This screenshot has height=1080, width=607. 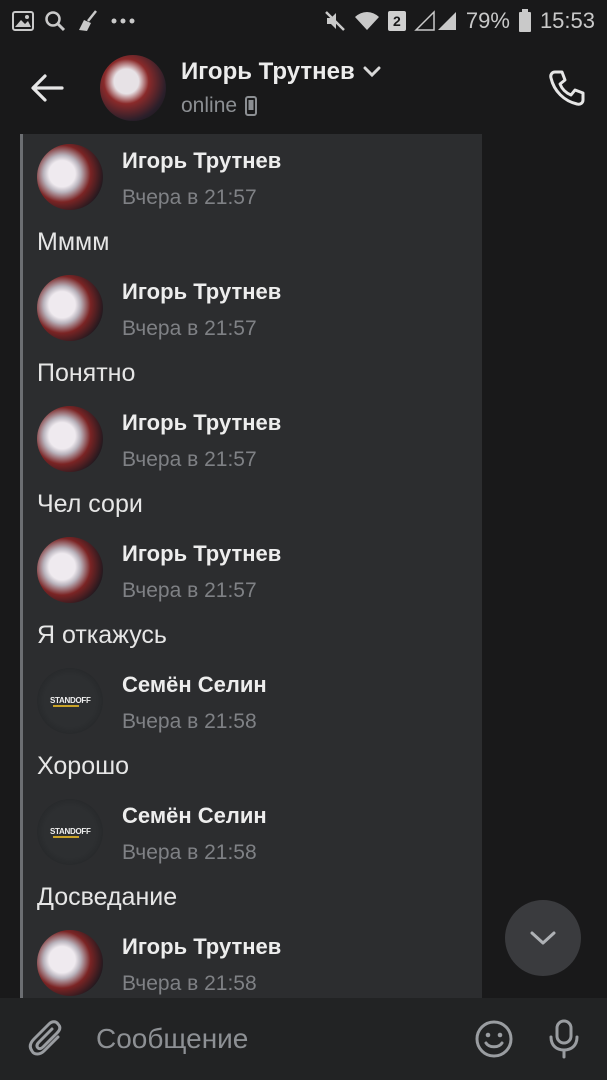 What do you see at coordinates (303, 21) in the screenshot?
I see `status-bar: 2 79% 15:53` at bounding box center [303, 21].